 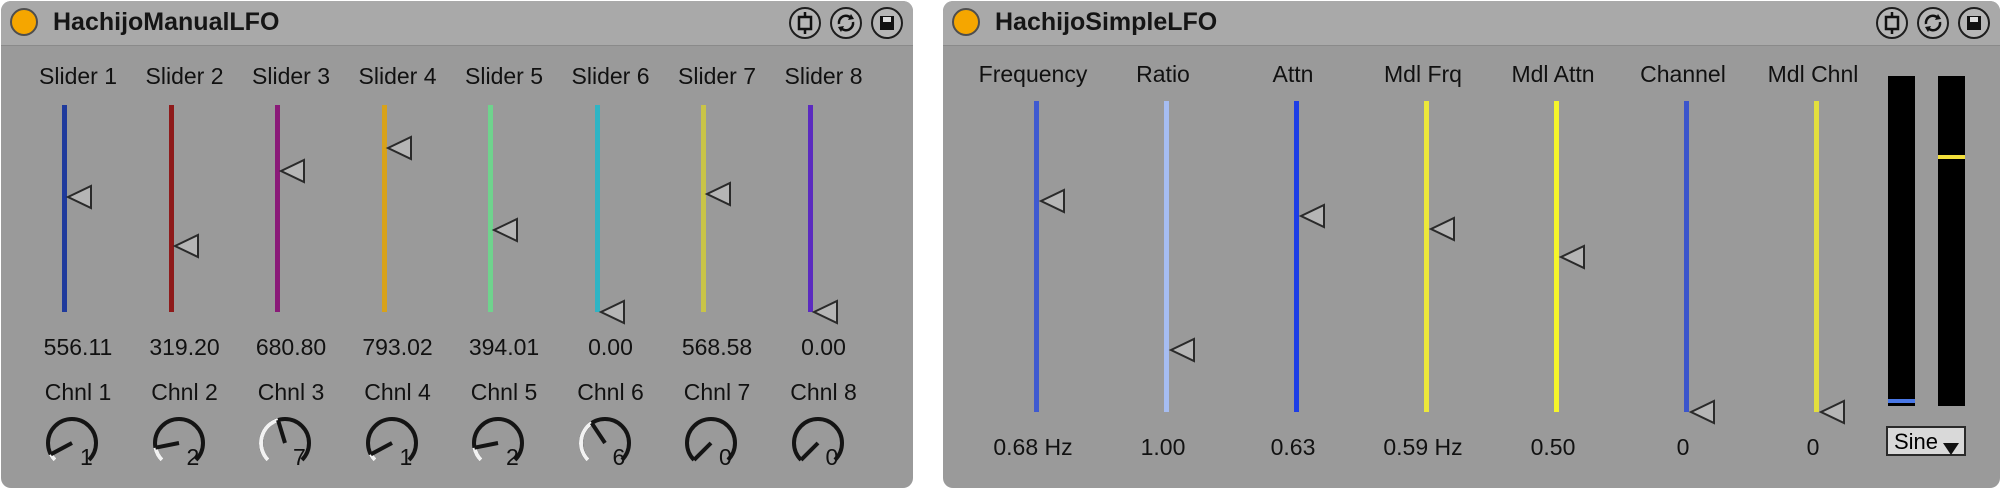 What do you see at coordinates (1951, 445) in the screenshot?
I see `chevron-down-icon` at bounding box center [1951, 445].